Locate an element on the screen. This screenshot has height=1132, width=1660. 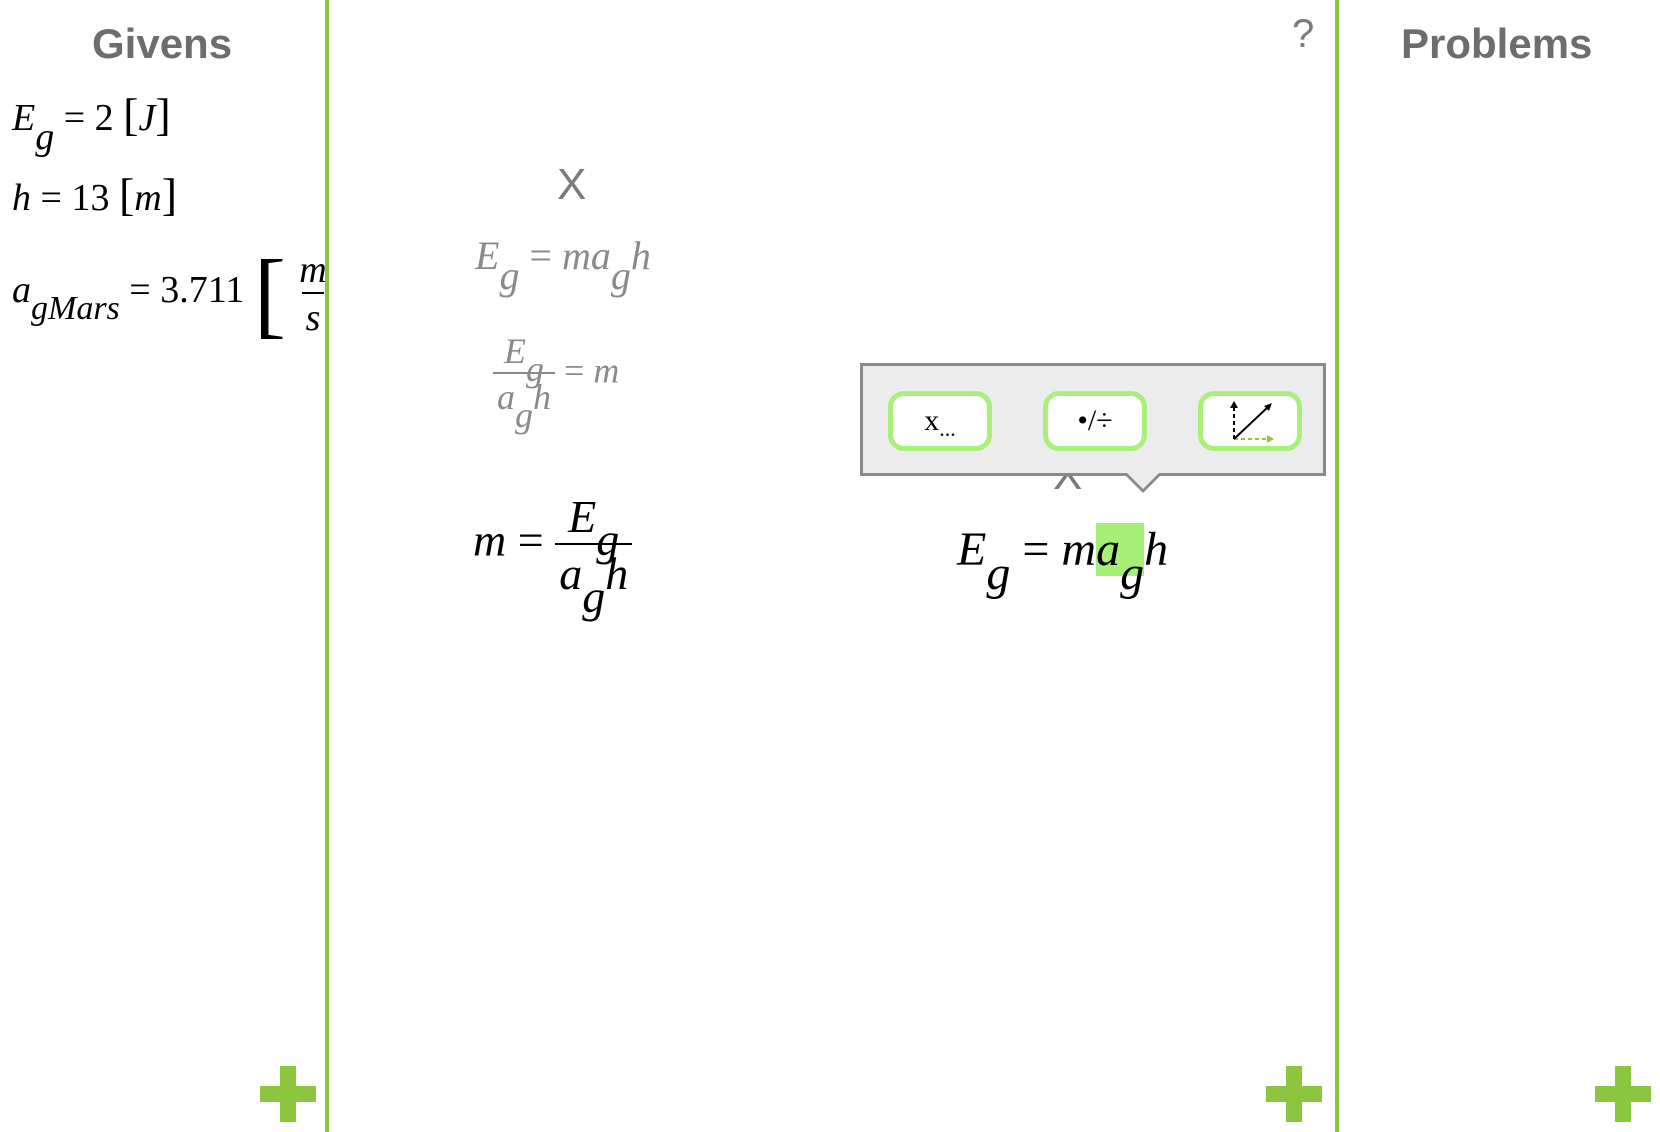
selected-term-ag: ag is located at coordinates (1120, 561).